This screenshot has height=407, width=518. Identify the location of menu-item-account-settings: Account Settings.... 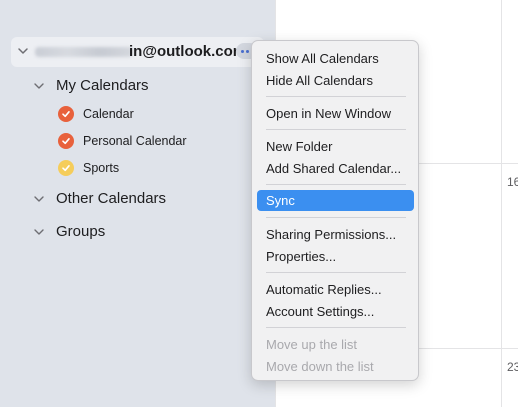
(335, 311).